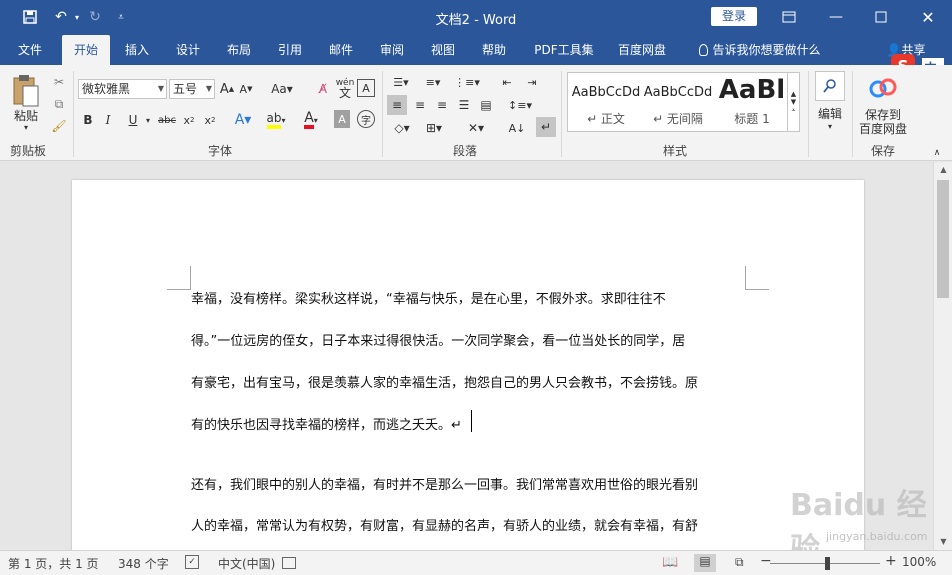  Describe the element at coordinates (464, 105) in the screenshot. I see `justify-icon: ☰` at that location.